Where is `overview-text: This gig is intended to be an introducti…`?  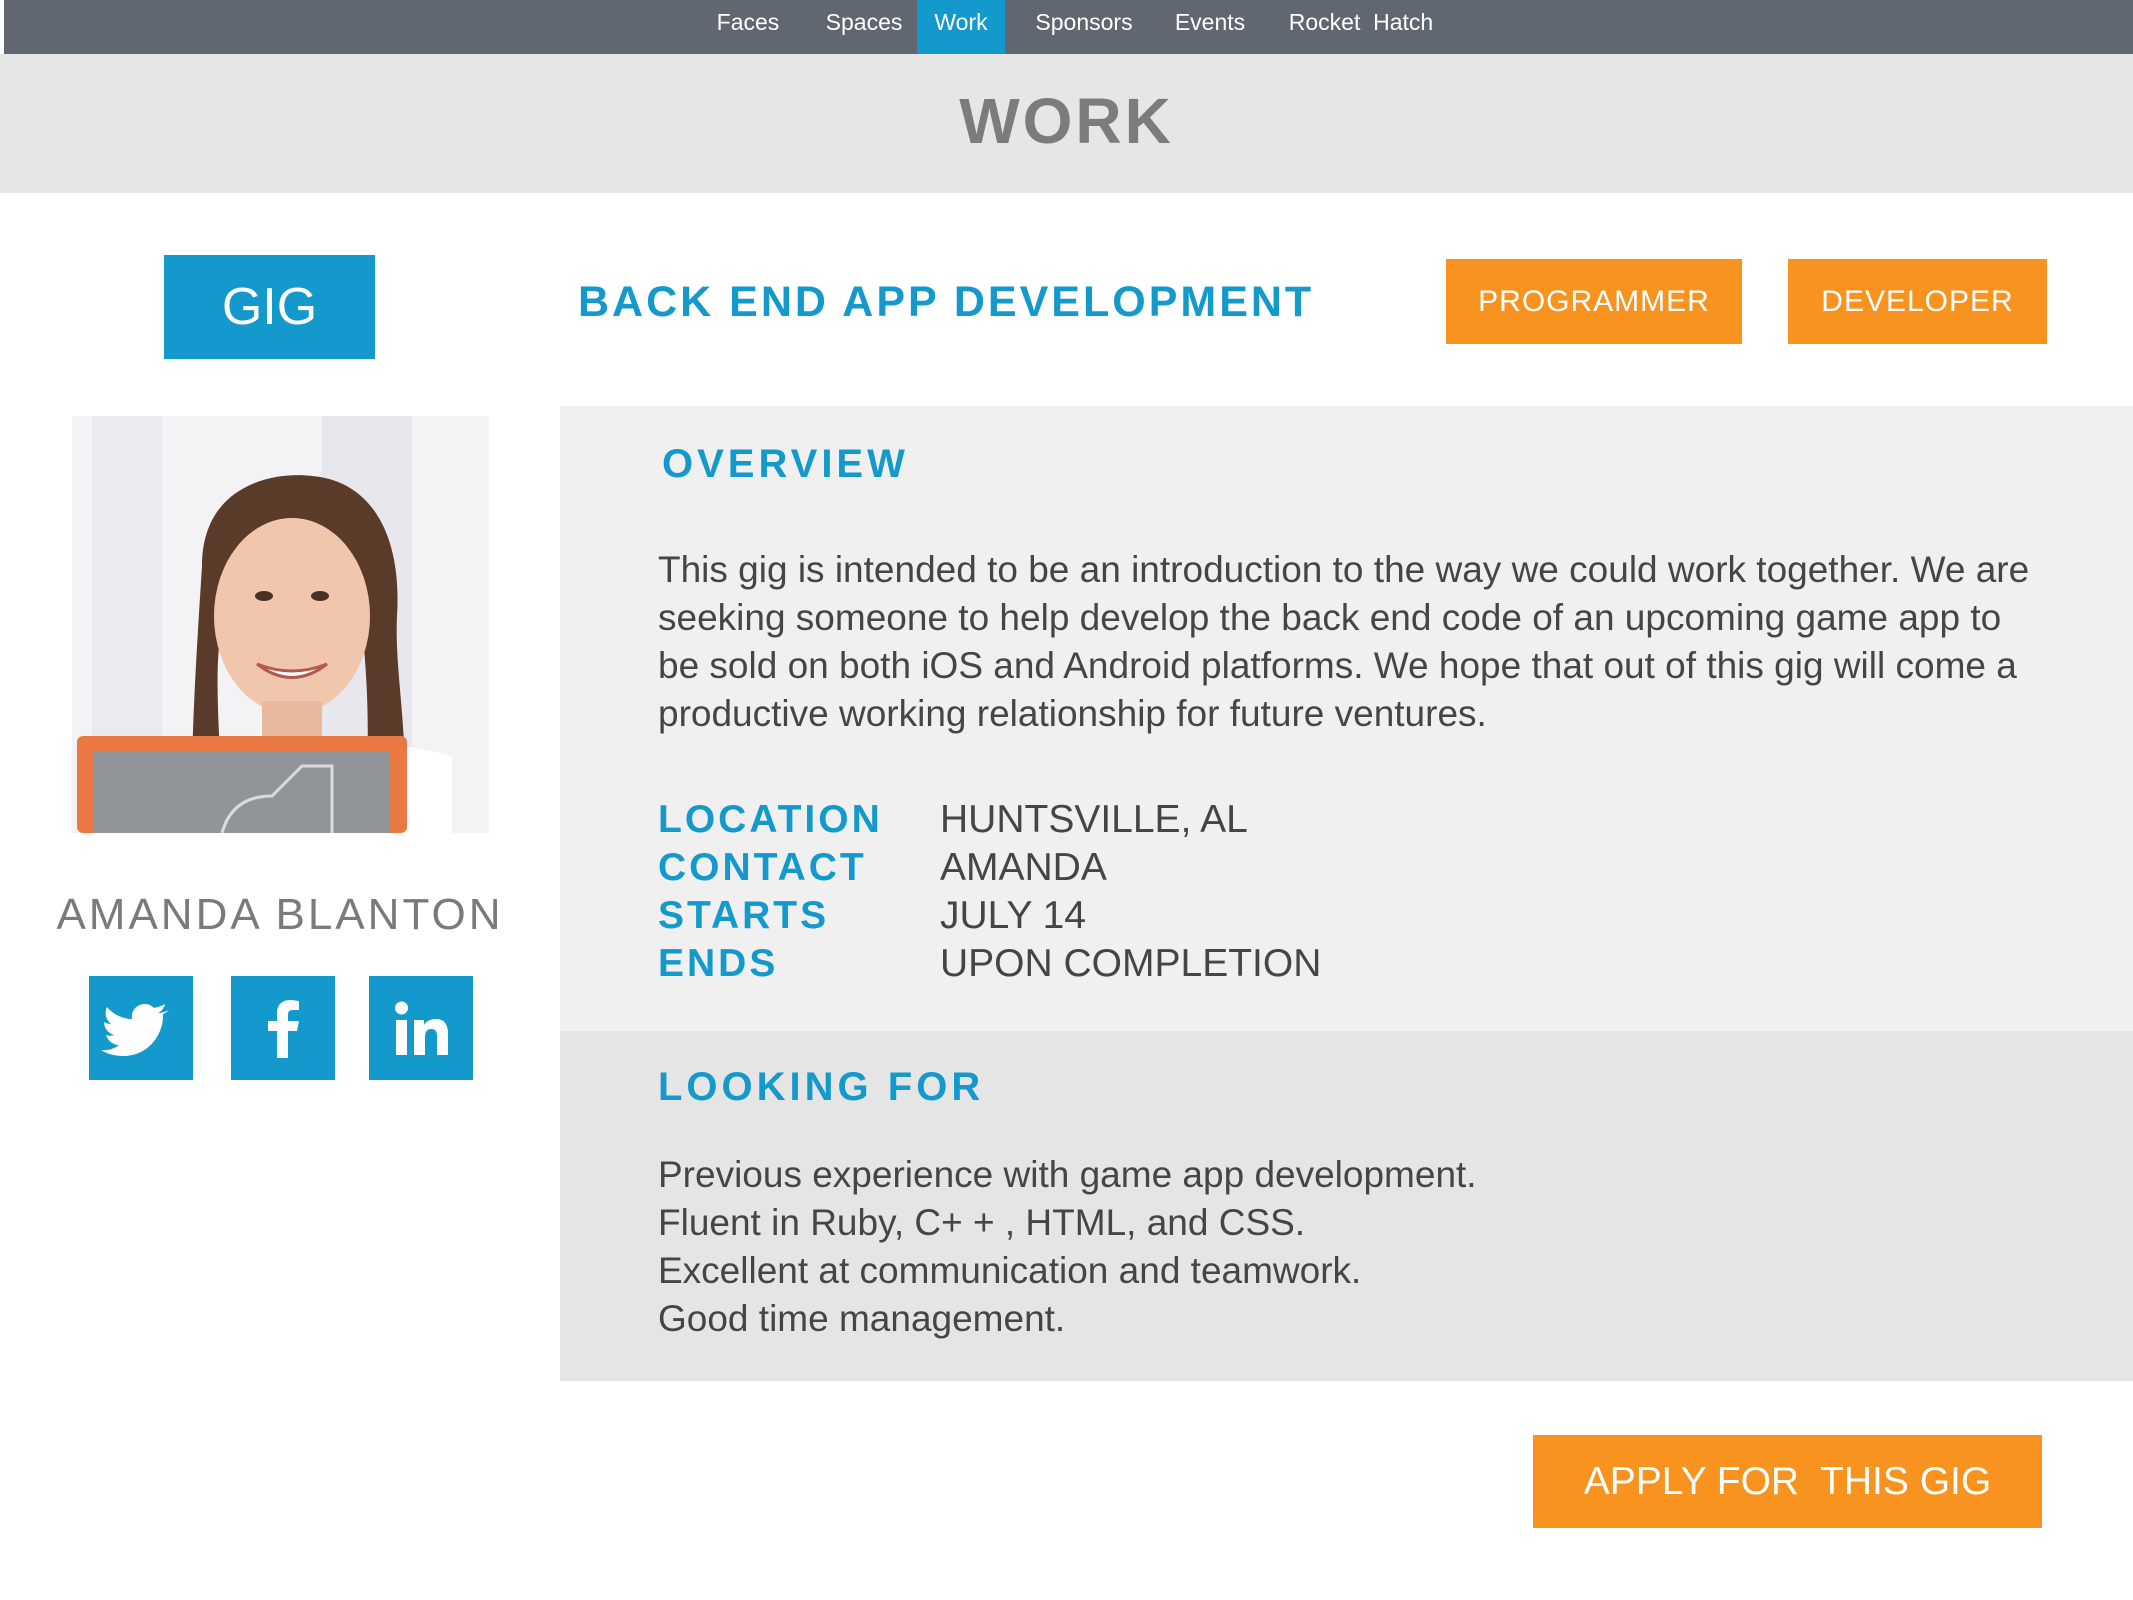 overview-text: This gig is intended to be an introducti… is located at coordinates (1344, 641).